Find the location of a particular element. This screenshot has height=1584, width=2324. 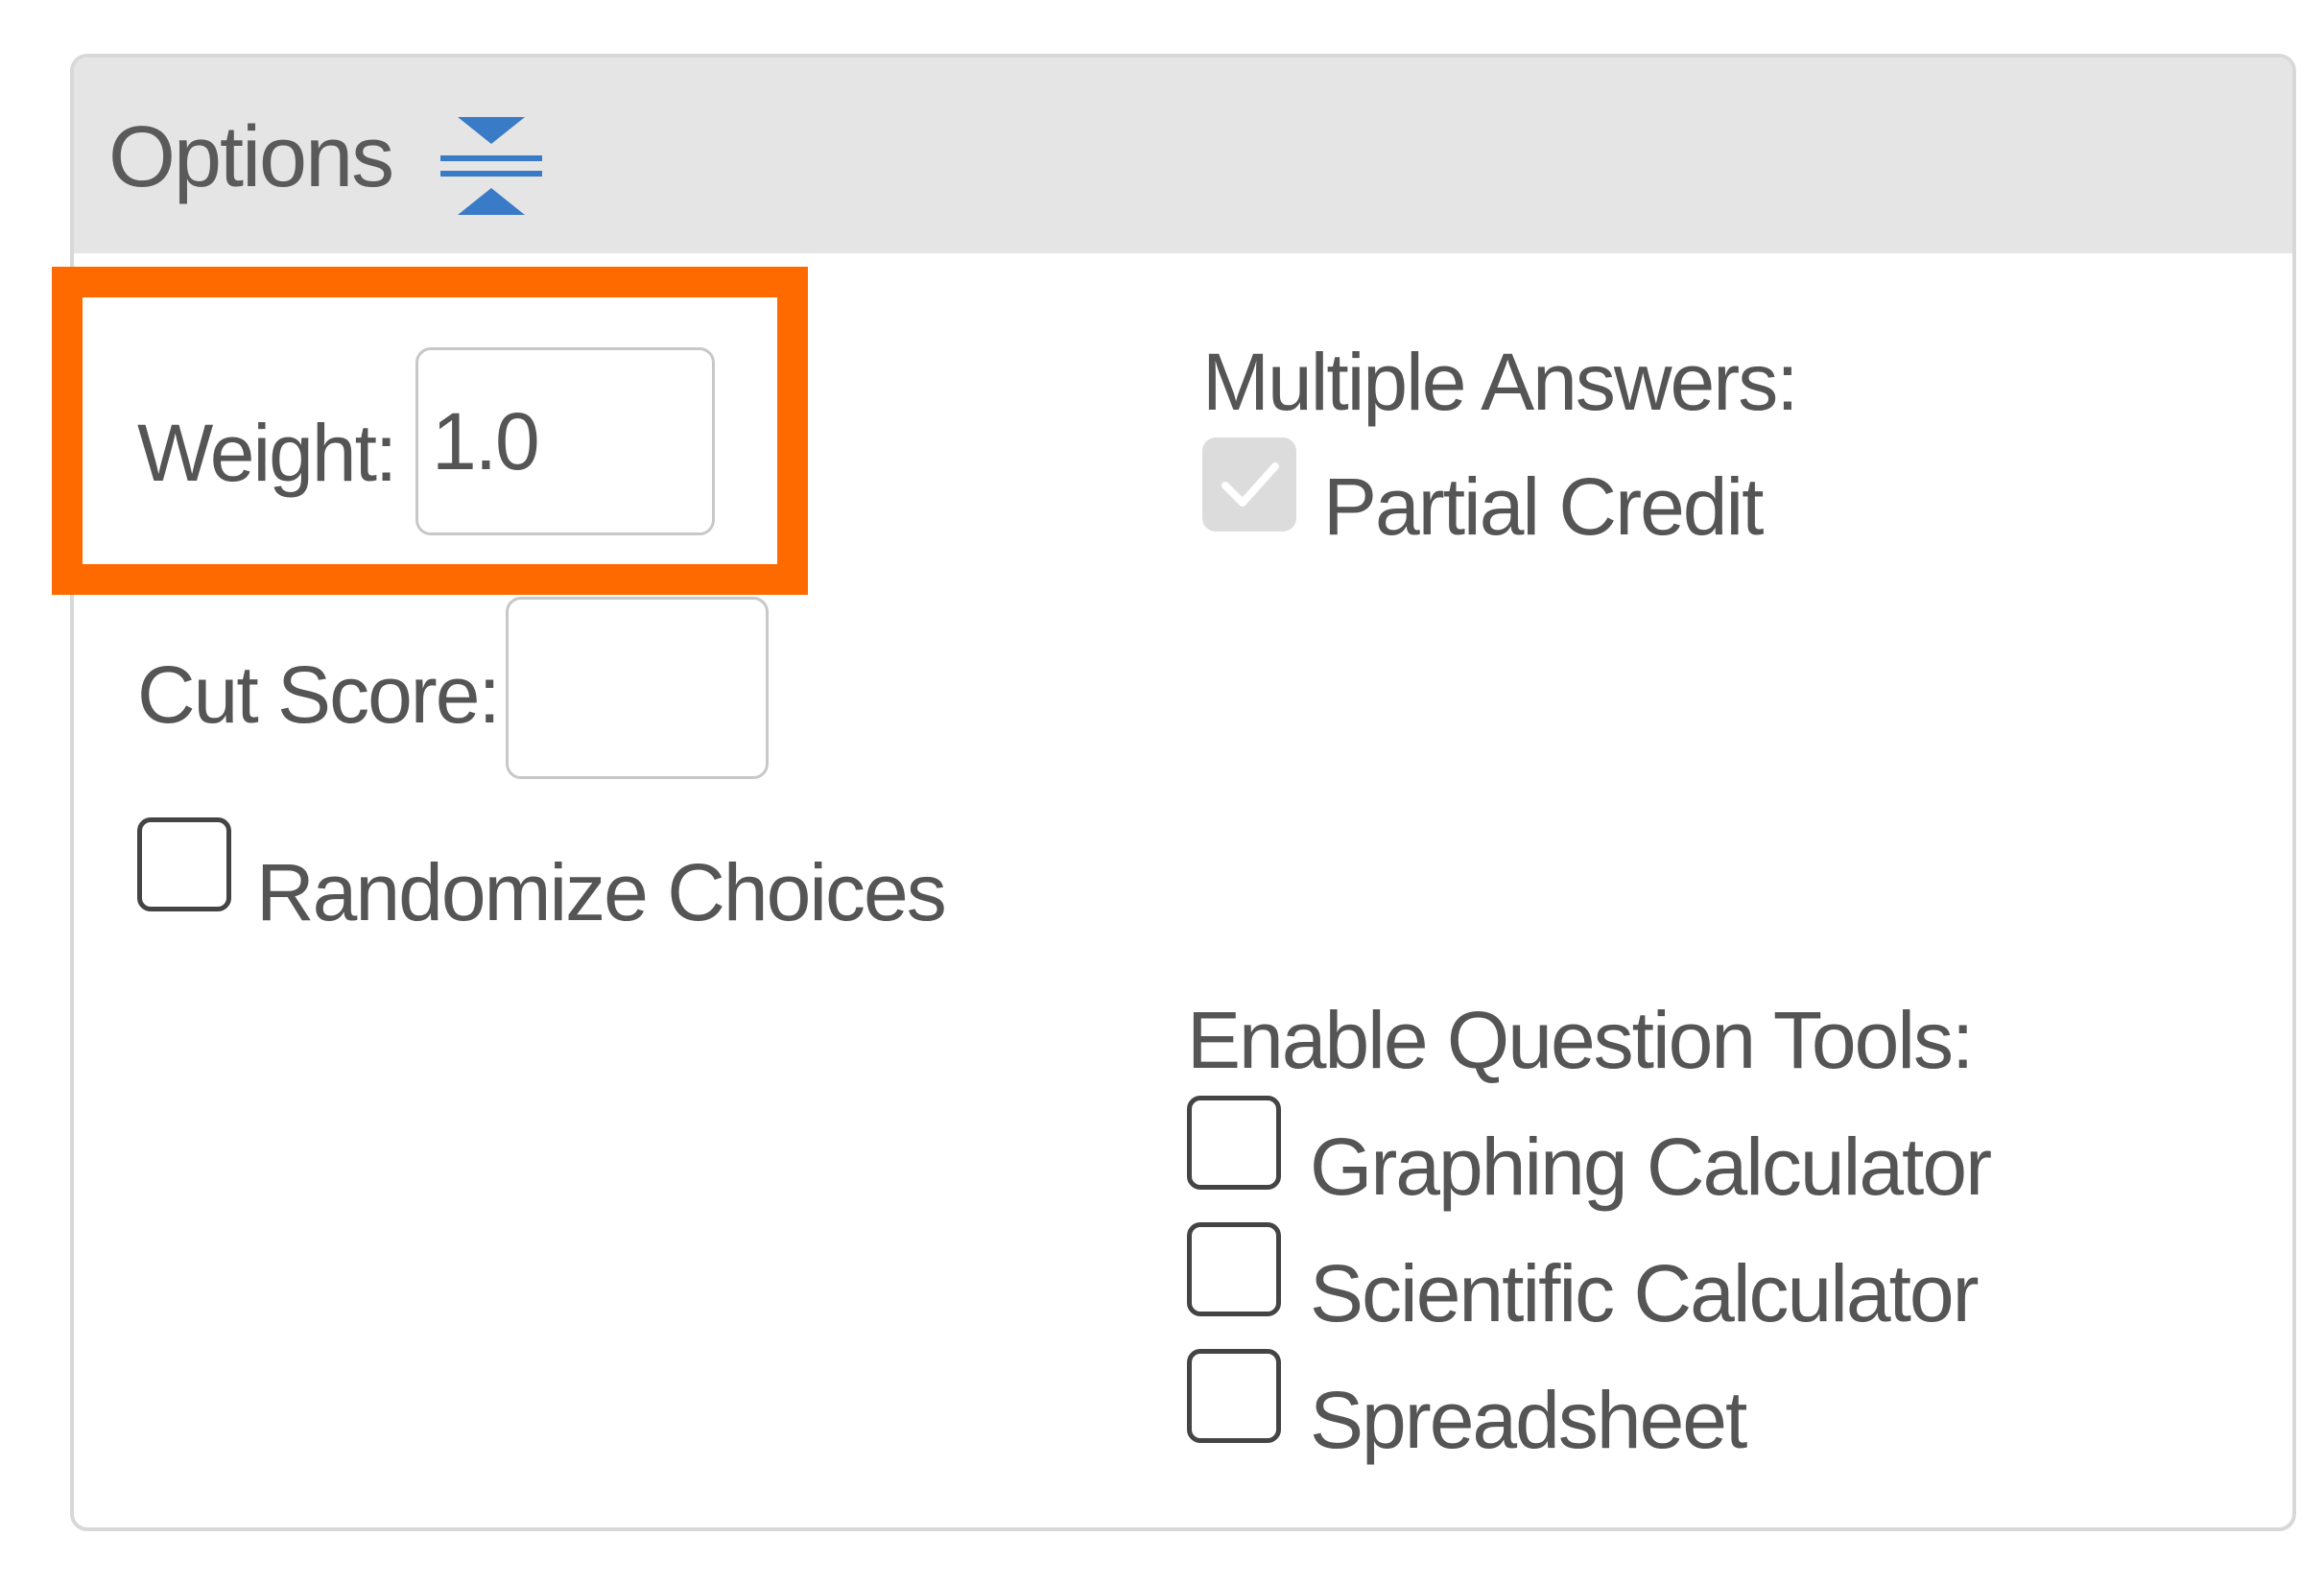

randomize-choices-checkbox is located at coordinates (184, 864).